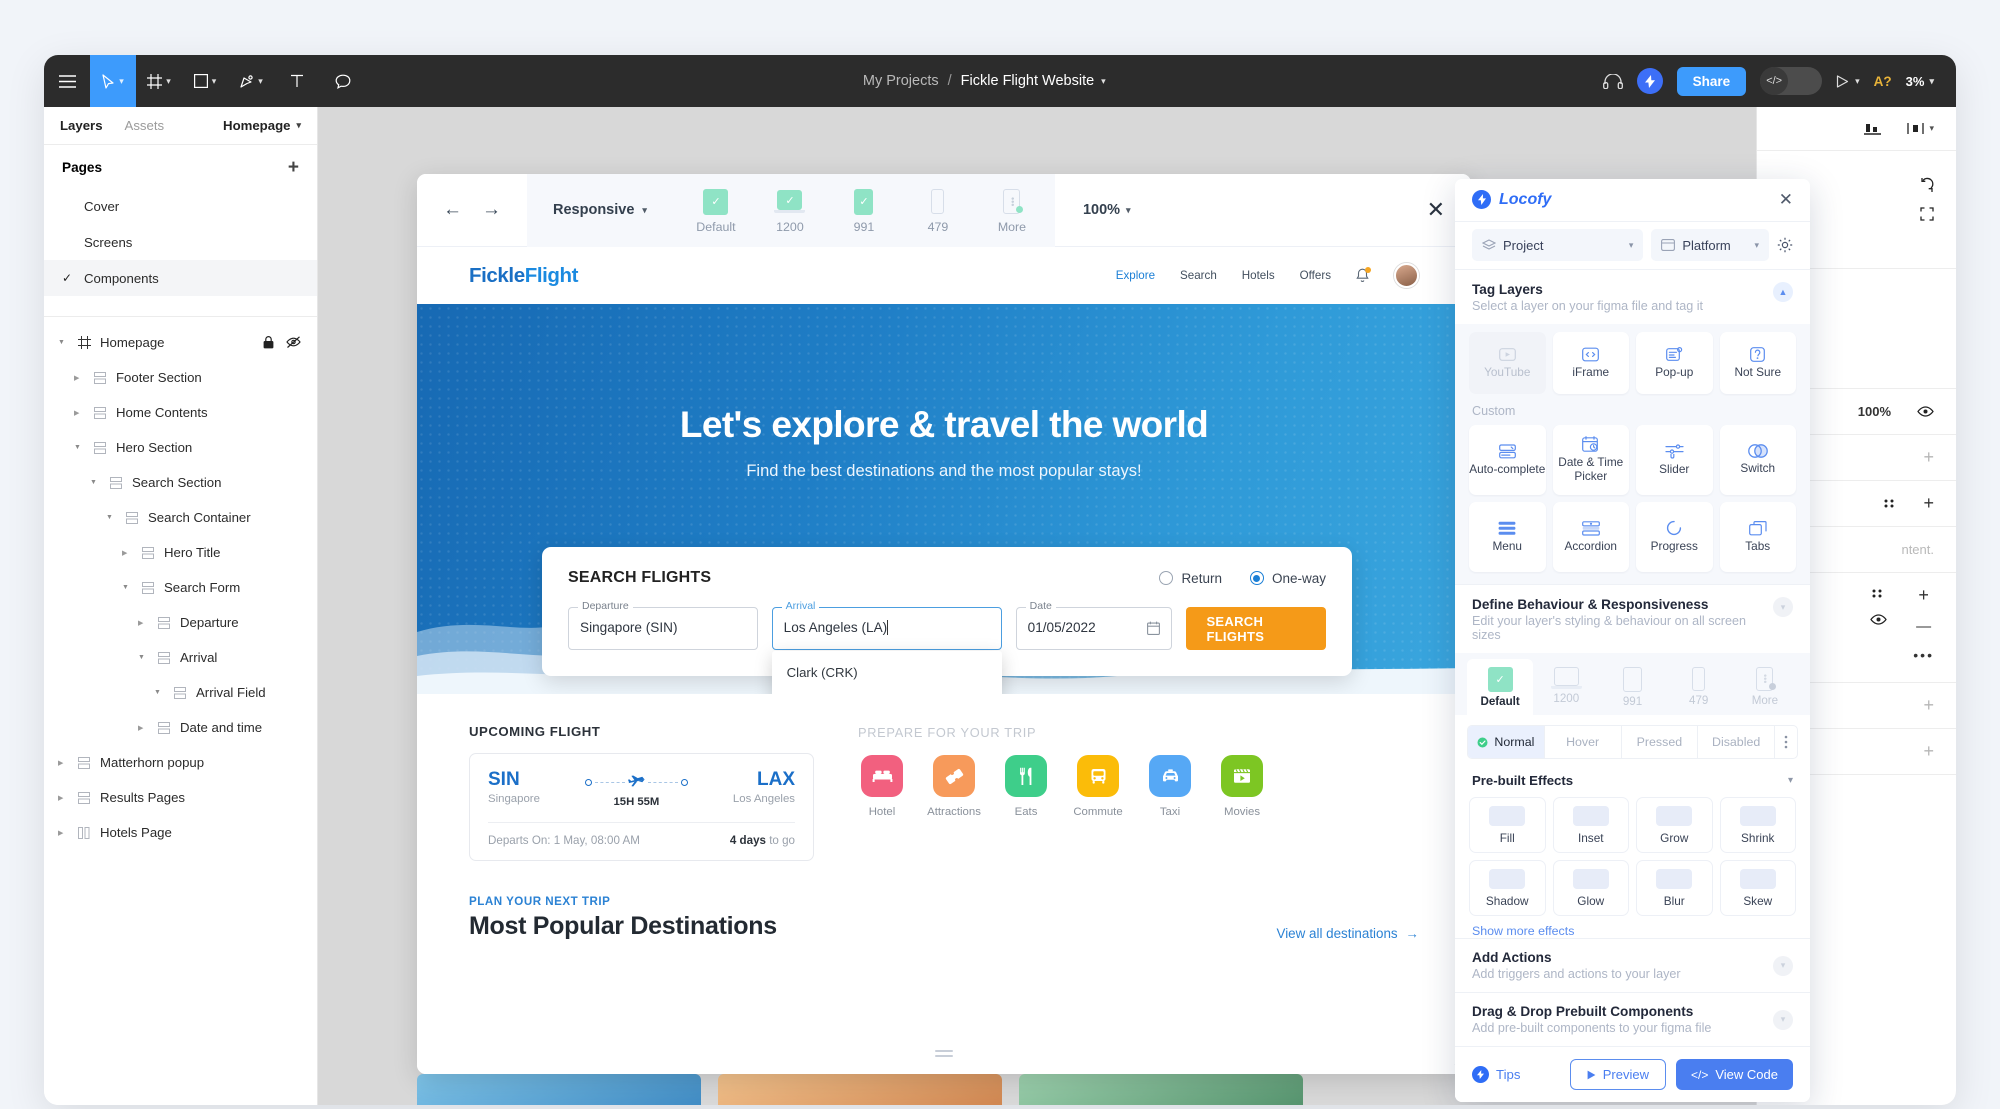 This screenshot has width=2000, height=1109. What do you see at coordinates (1923, 626) in the screenshot?
I see `remove-effect-button: —` at bounding box center [1923, 626].